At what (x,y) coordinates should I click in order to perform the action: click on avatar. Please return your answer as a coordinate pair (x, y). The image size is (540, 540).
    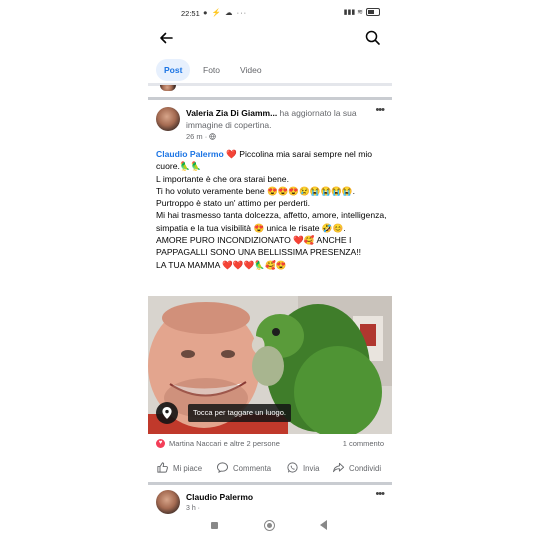
    Looking at the image, I should click on (168, 119).